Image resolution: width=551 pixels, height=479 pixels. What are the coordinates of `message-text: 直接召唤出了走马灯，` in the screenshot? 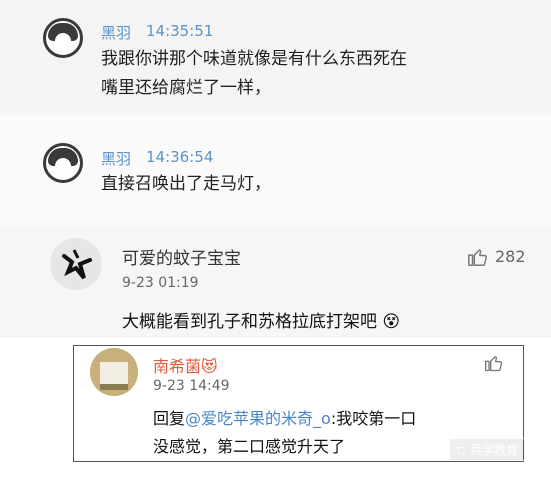 It's located at (186, 184).